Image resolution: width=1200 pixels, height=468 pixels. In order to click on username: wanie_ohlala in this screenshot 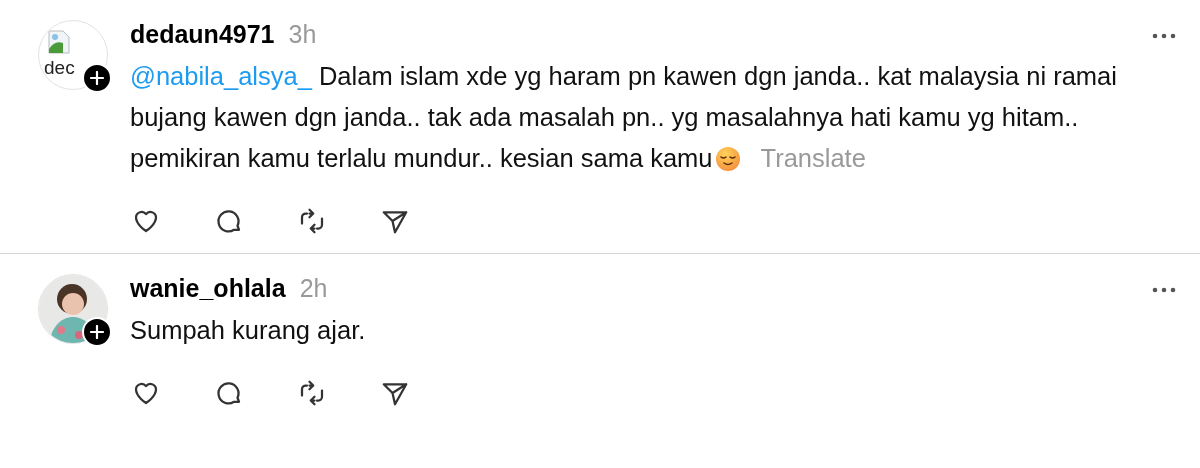, I will do `click(208, 288)`.